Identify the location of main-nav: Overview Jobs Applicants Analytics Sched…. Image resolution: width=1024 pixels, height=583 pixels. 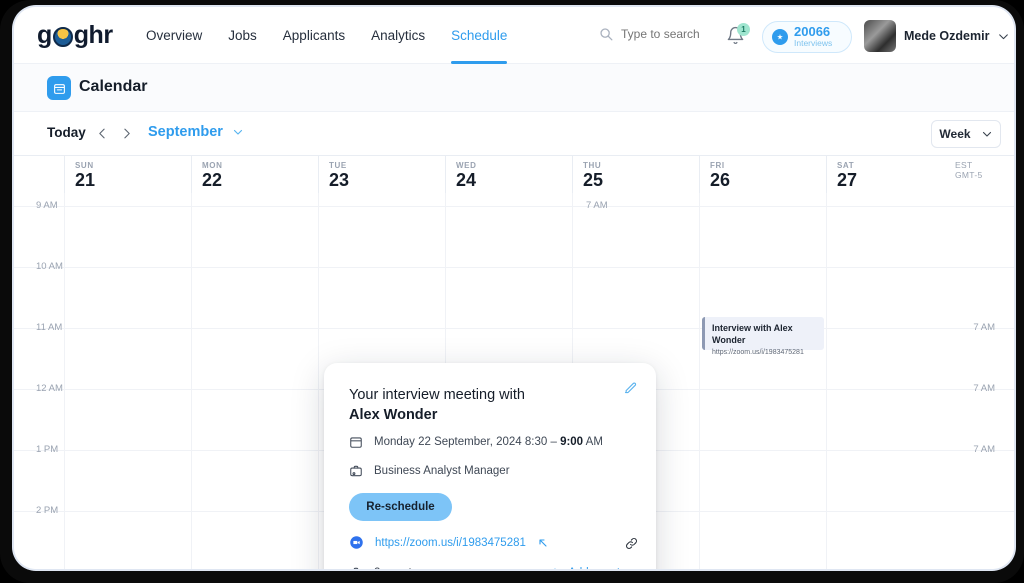
(327, 35).